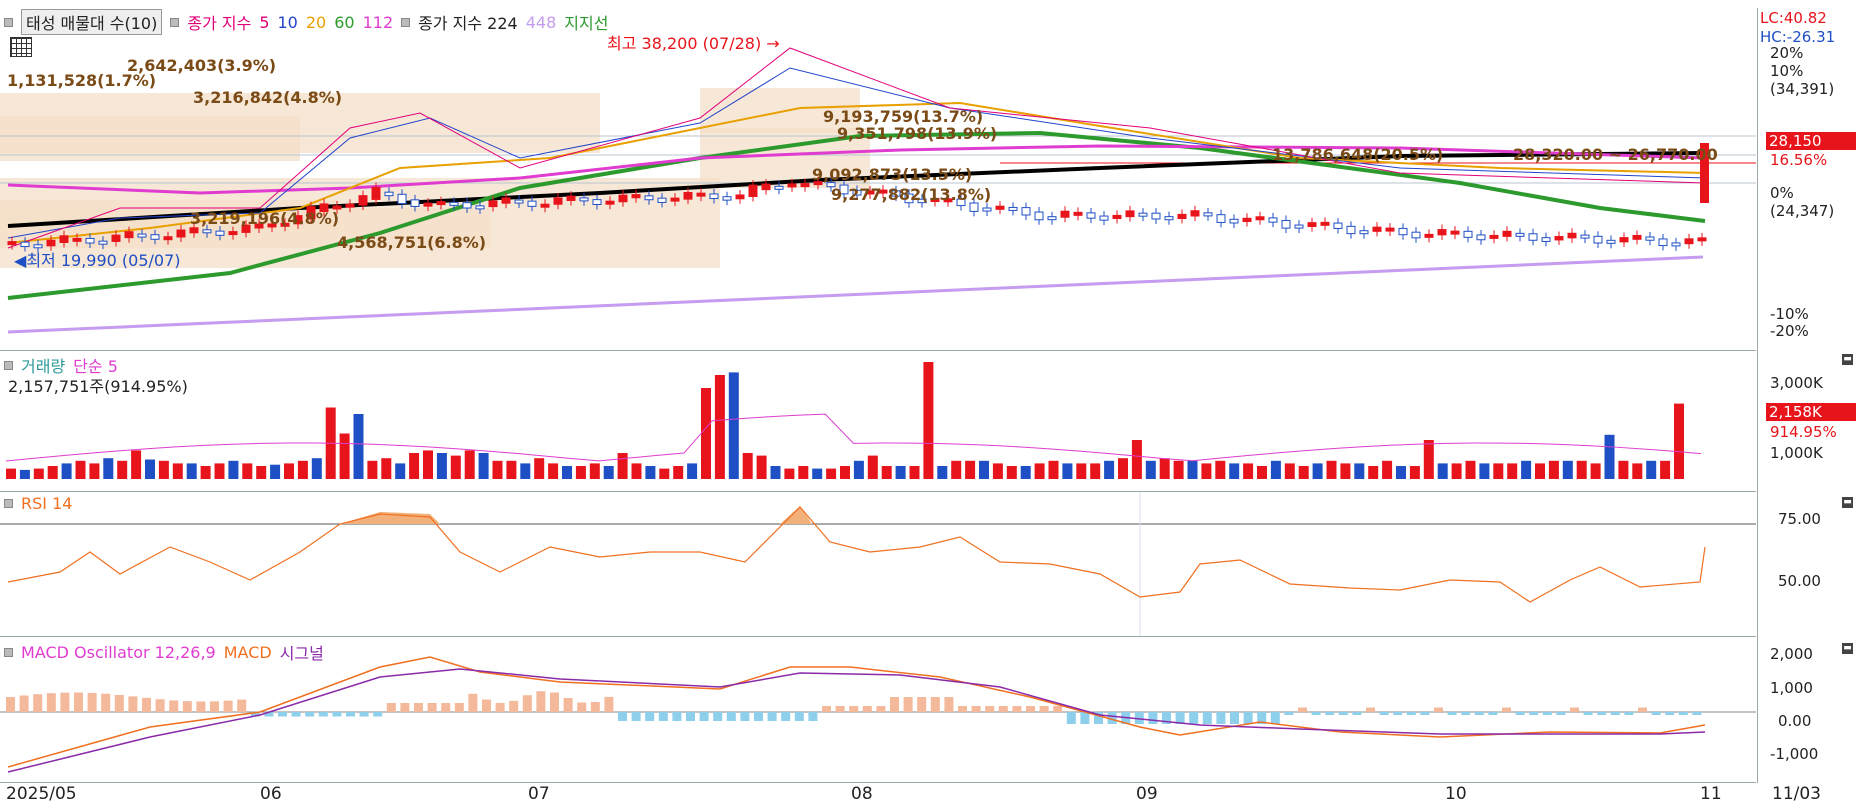 The height and width of the screenshot is (811, 1856). I want to click on macd-osc-label: MACD Oscillator 12,26,9, so click(118, 652).